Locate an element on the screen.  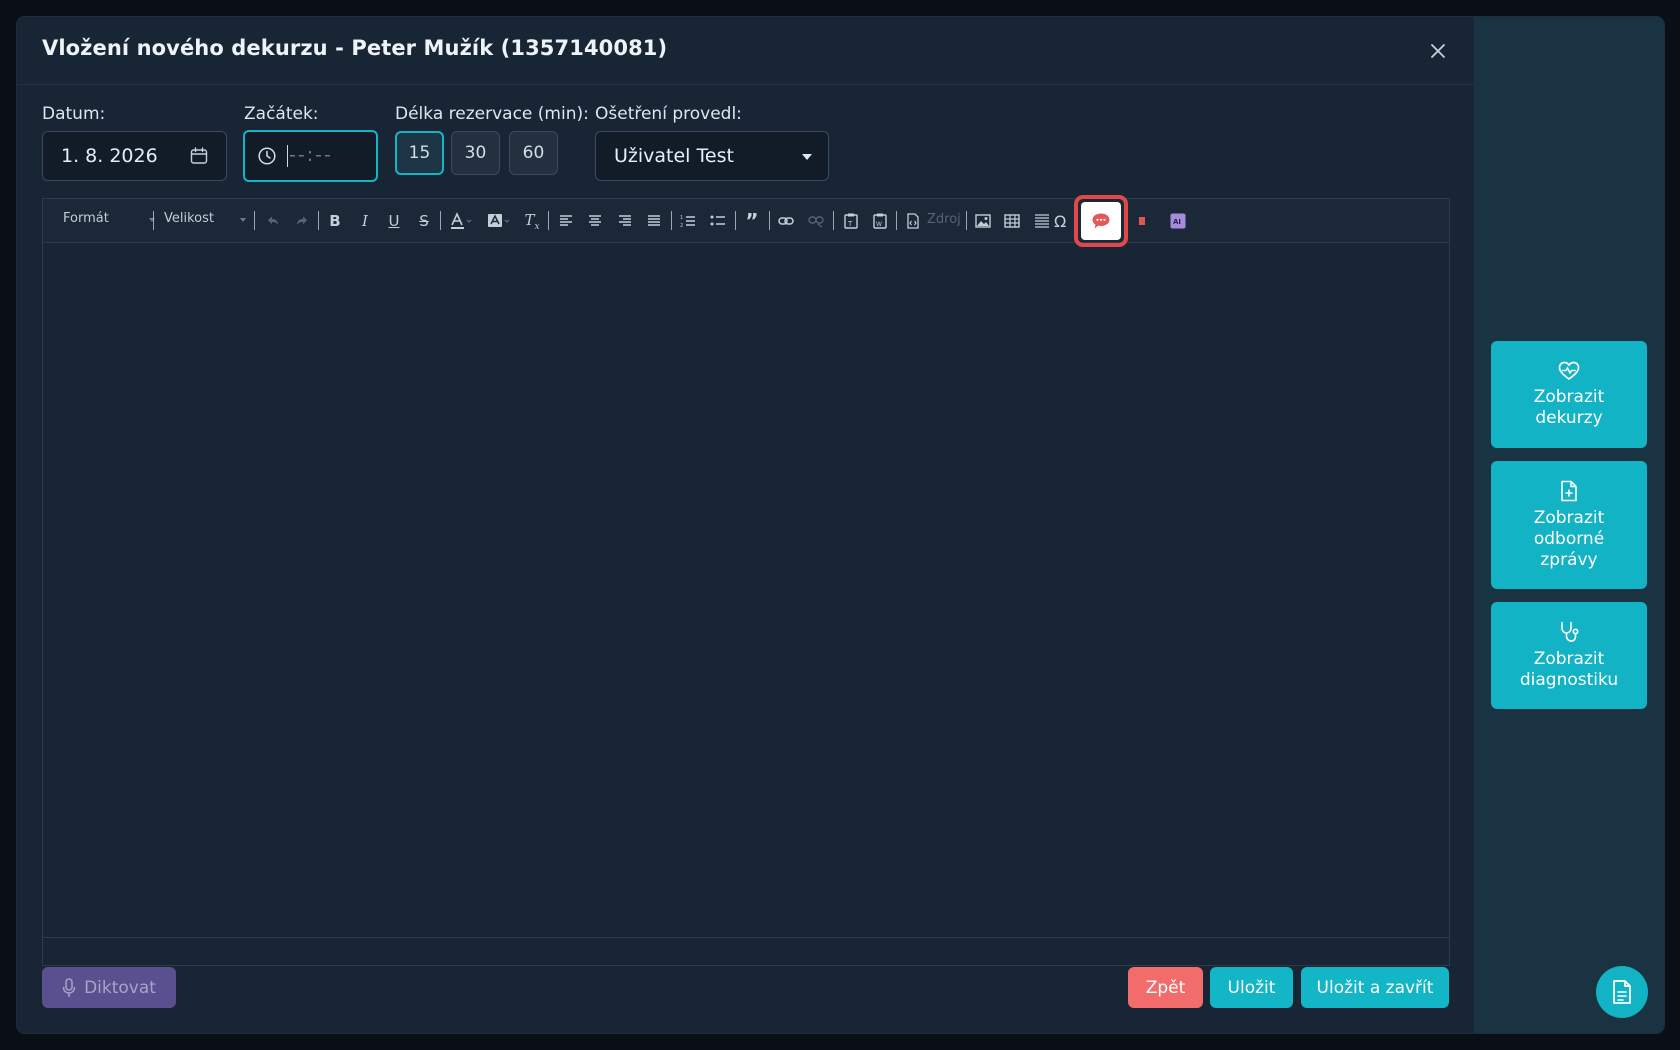
italic-icon: I is located at coordinates (365, 221).